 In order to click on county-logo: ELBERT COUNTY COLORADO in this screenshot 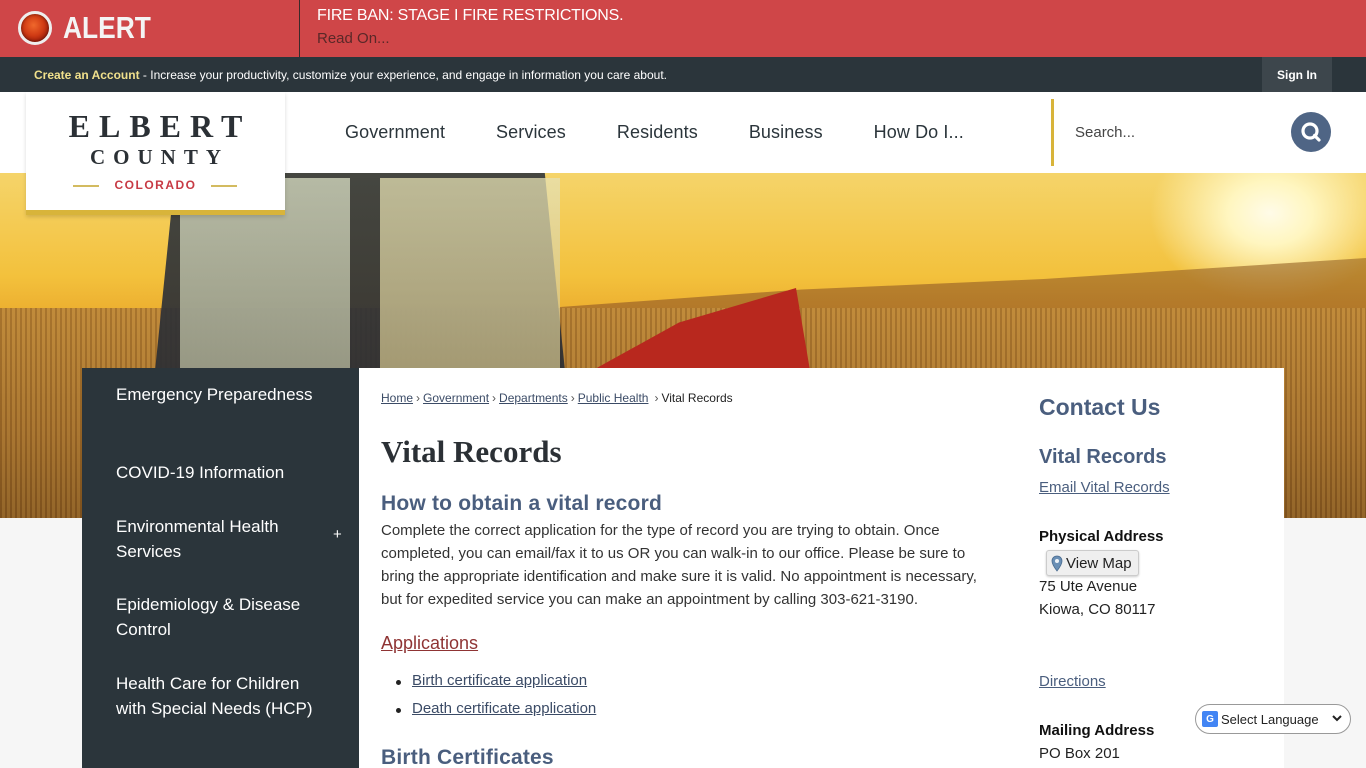, I will do `click(155, 153)`.